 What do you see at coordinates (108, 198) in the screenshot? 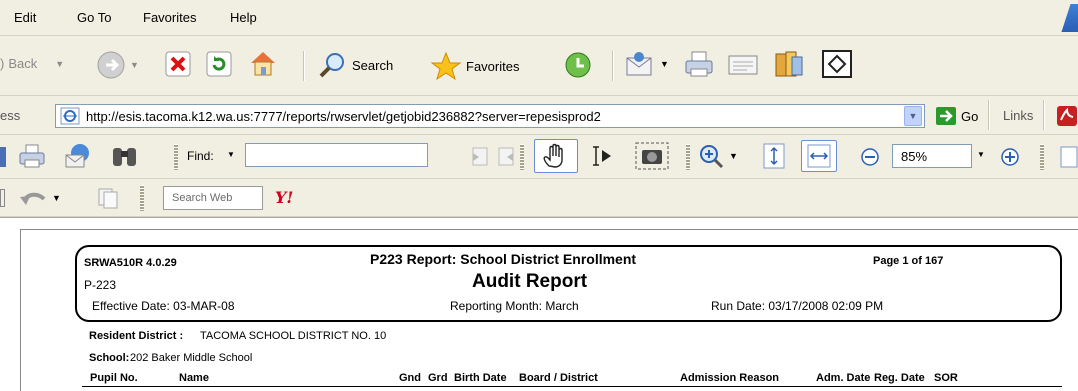
I see `copy-page-icon` at bounding box center [108, 198].